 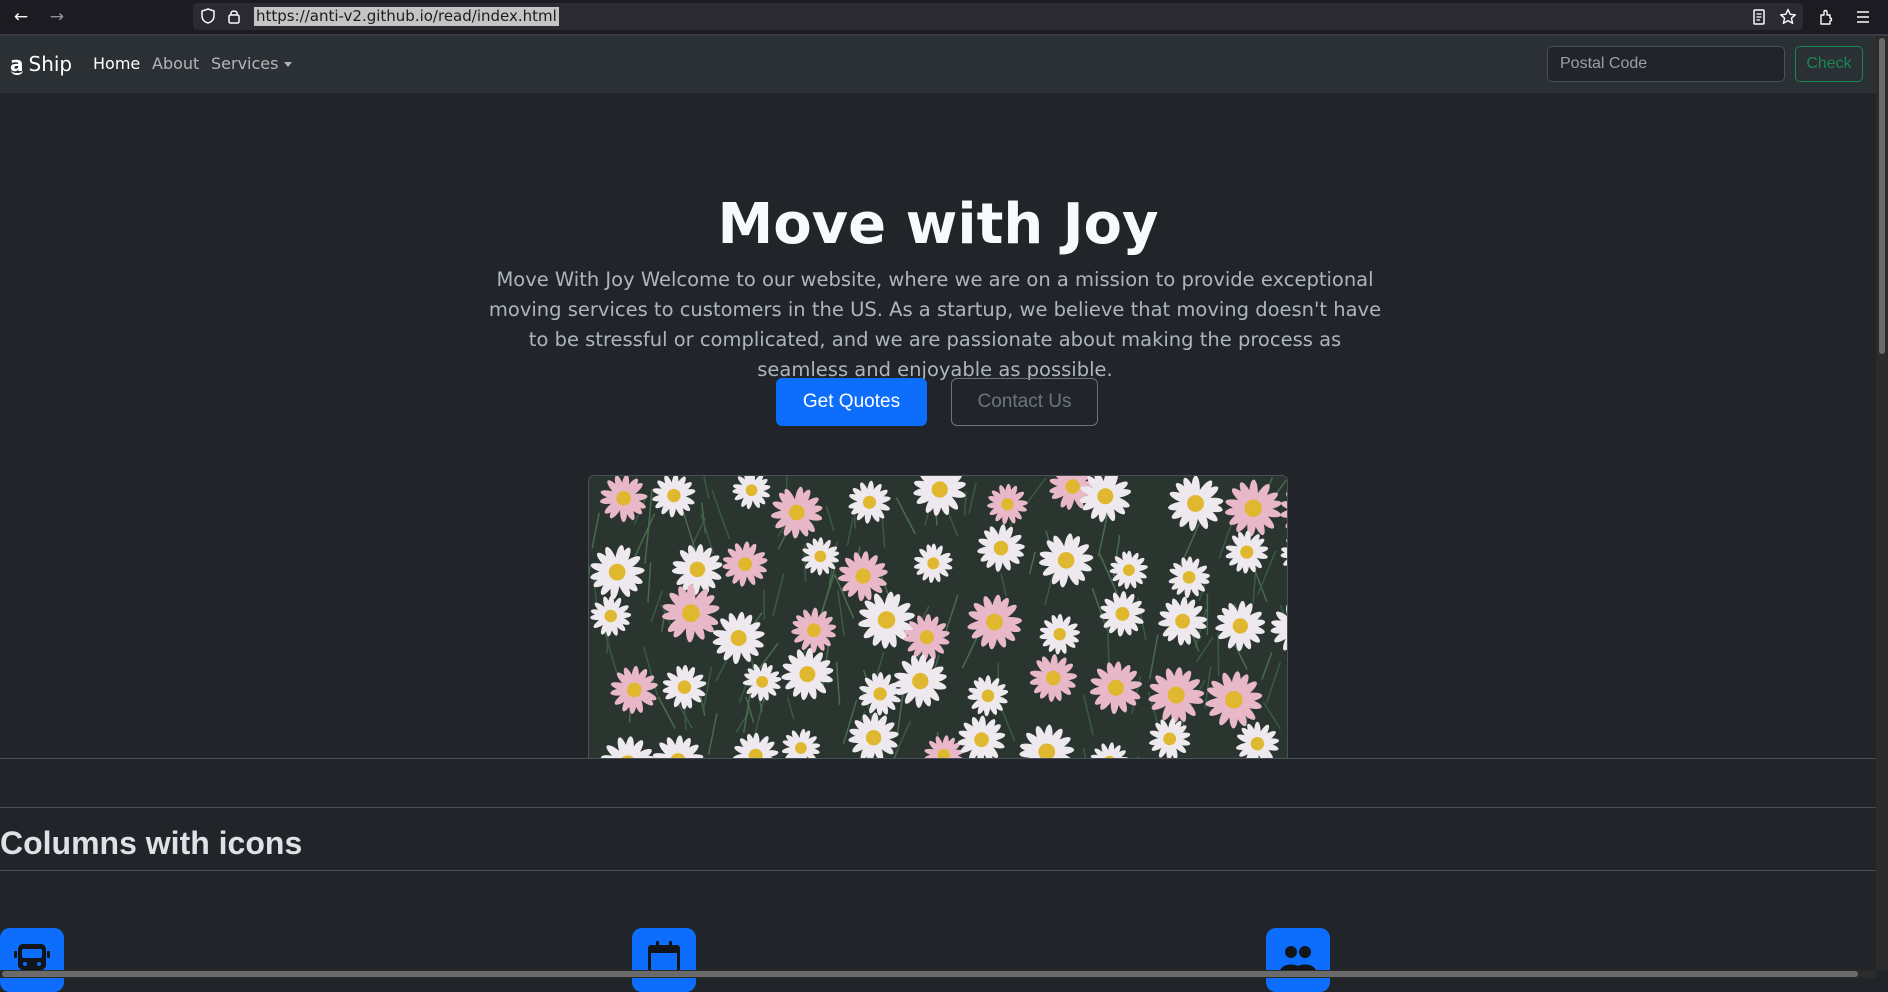 What do you see at coordinates (1863, 17) in the screenshot?
I see `menu-hamburger-icon` at bounding box center [1863, 17].